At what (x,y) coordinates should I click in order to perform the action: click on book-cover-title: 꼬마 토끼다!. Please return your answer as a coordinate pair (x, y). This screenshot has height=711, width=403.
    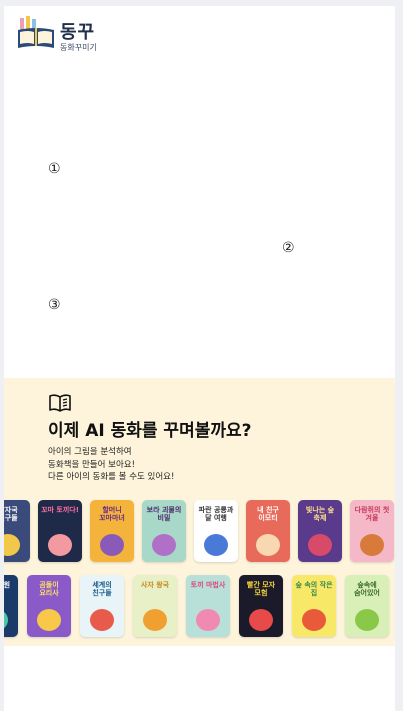
    Looking at the image, I should click on (60, 510).